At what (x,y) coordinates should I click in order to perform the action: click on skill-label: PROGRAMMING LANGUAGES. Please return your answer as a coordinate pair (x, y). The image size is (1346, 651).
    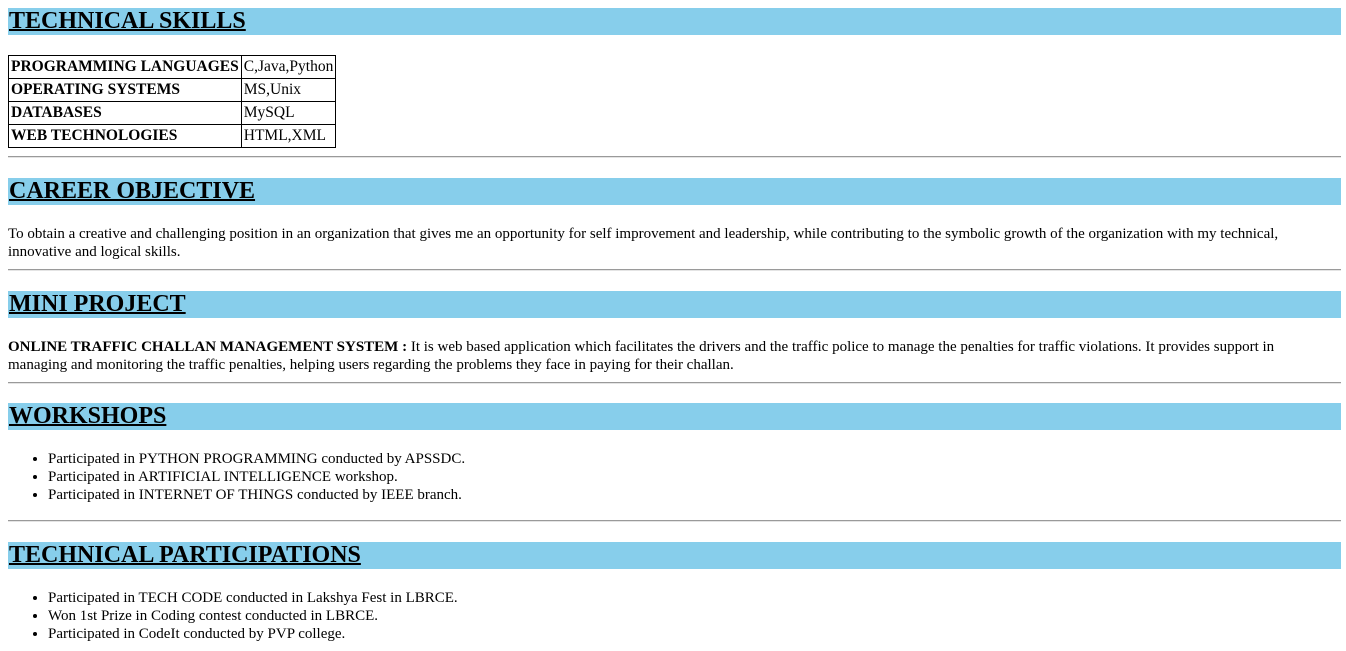
    Looking at the image, I should click on (125, 67).